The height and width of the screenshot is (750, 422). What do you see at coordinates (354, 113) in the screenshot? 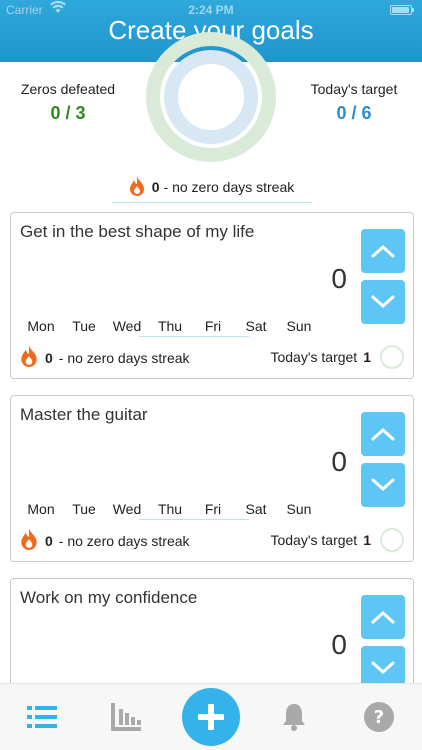
I see `todays-target-value: 0 / 6` at bounding box center [354, 113].